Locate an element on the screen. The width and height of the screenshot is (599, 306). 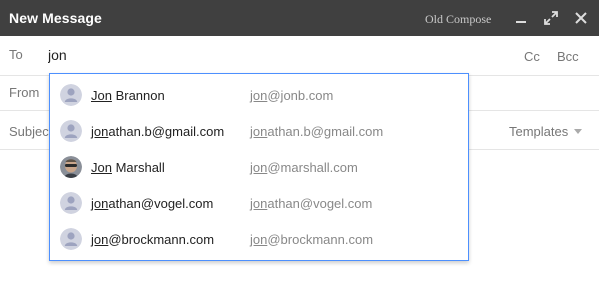
contact-photo is located at coordinates (71, 167).